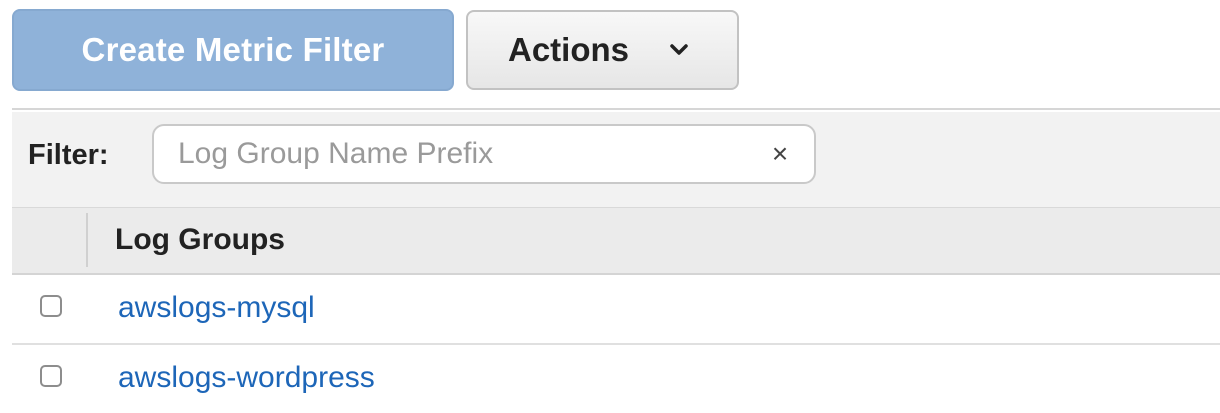 Image resolution: width=1220 pixels, height=413 pixels. What do you see at coordinates (87, 240) in the screenshot?
I see `column-divider` at bounding box center [87, 240].